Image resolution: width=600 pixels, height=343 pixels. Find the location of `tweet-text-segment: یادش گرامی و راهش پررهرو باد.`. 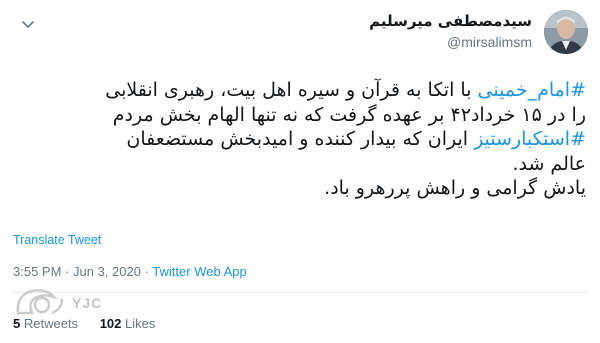

tweet-text-segment: یادش گرامی و راهش پررهرو باد. is located at coordinates (455, 188).